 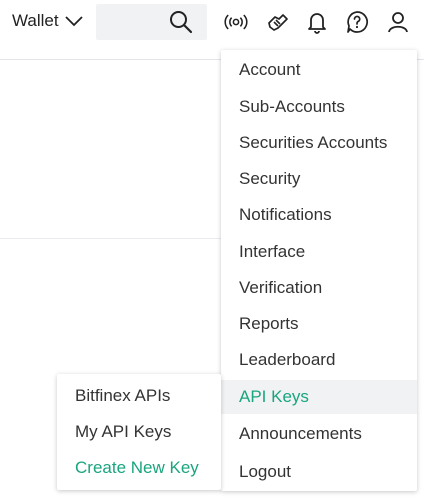 I want to click on content-divider, so click(x=111, y=238).